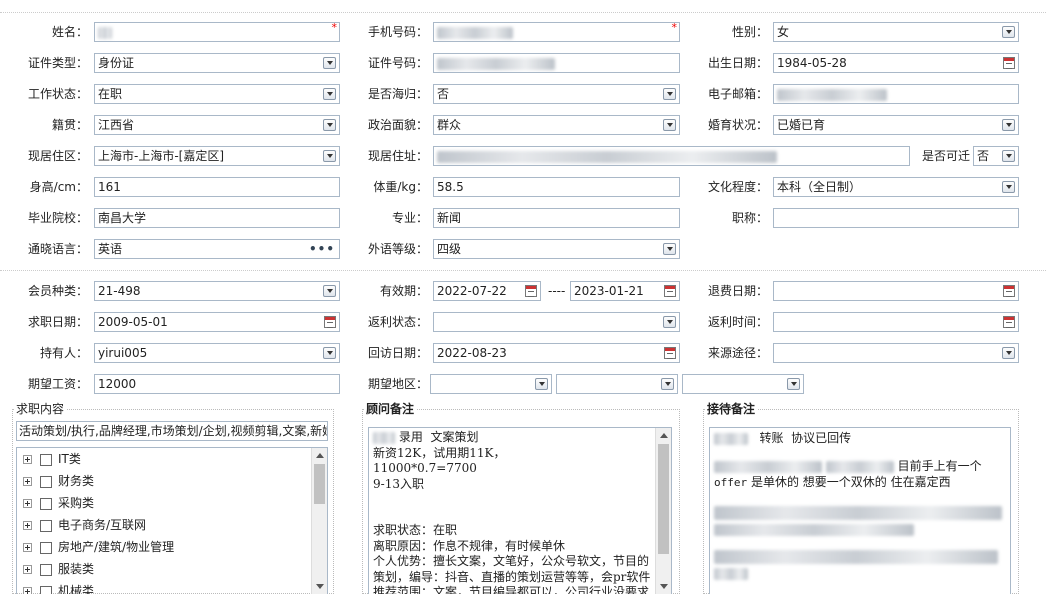  I want to click on id-type-select: 身份证, so click(217, 63).